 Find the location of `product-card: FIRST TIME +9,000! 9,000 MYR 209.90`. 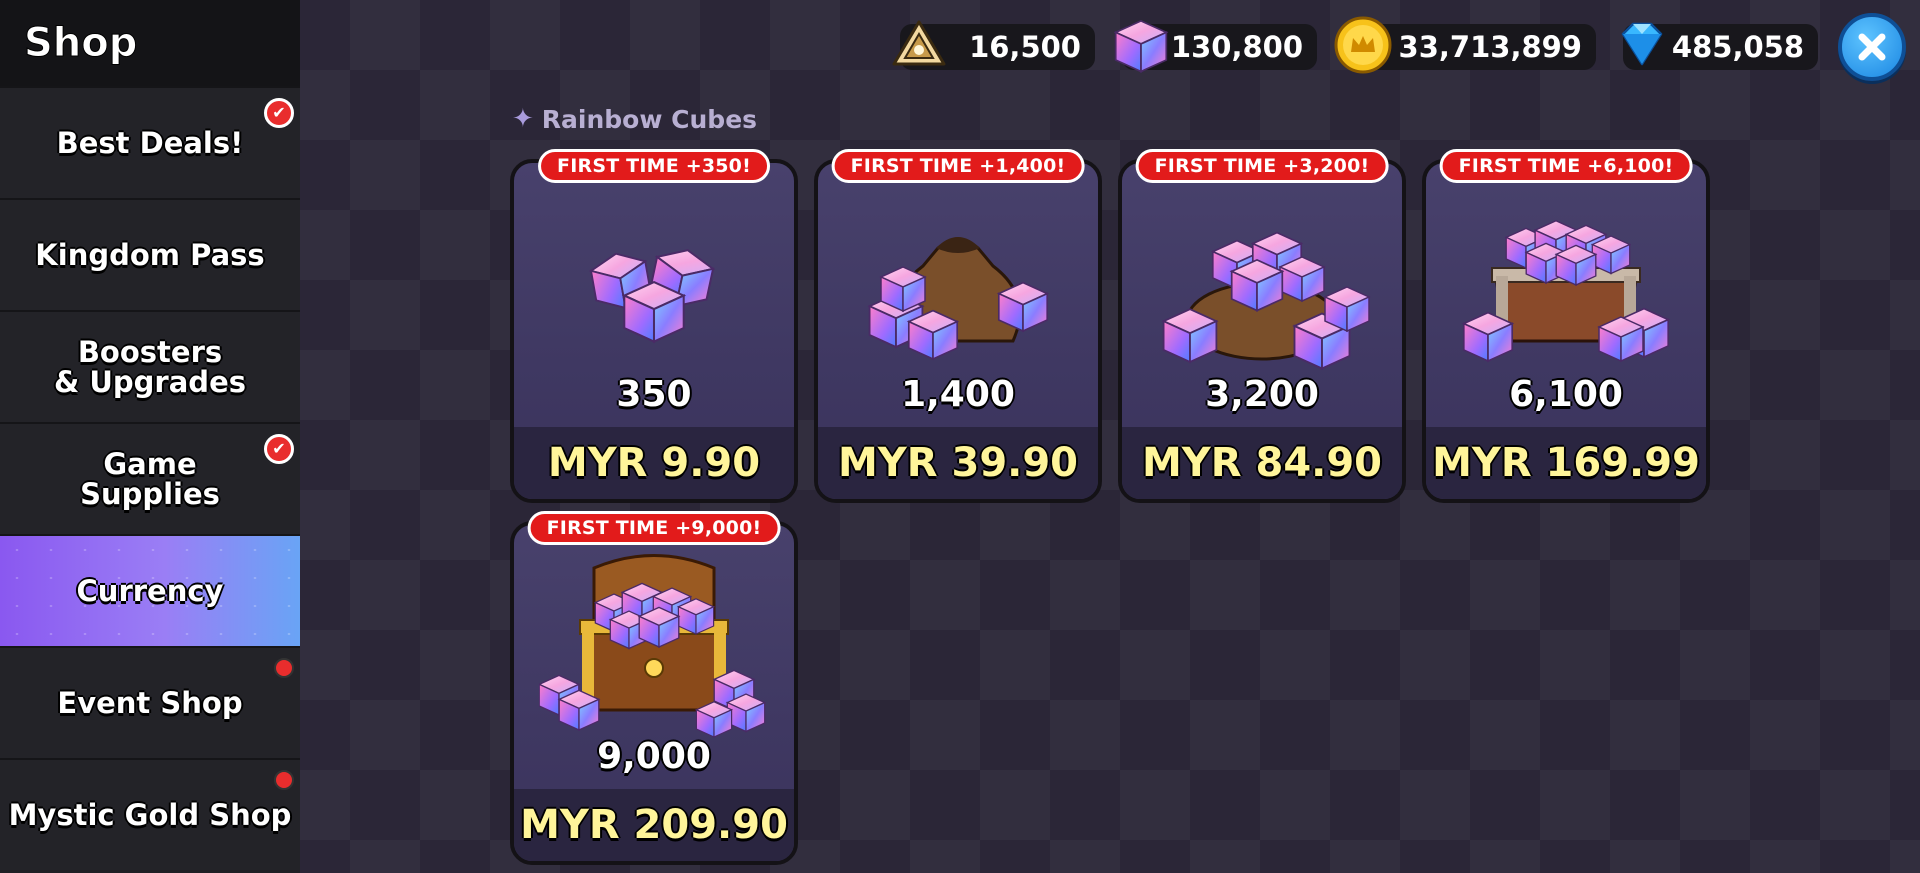

product-card: FIRST TIME +9,000! 9,000 MYR 209.90 is located at coordinates (654, 688).